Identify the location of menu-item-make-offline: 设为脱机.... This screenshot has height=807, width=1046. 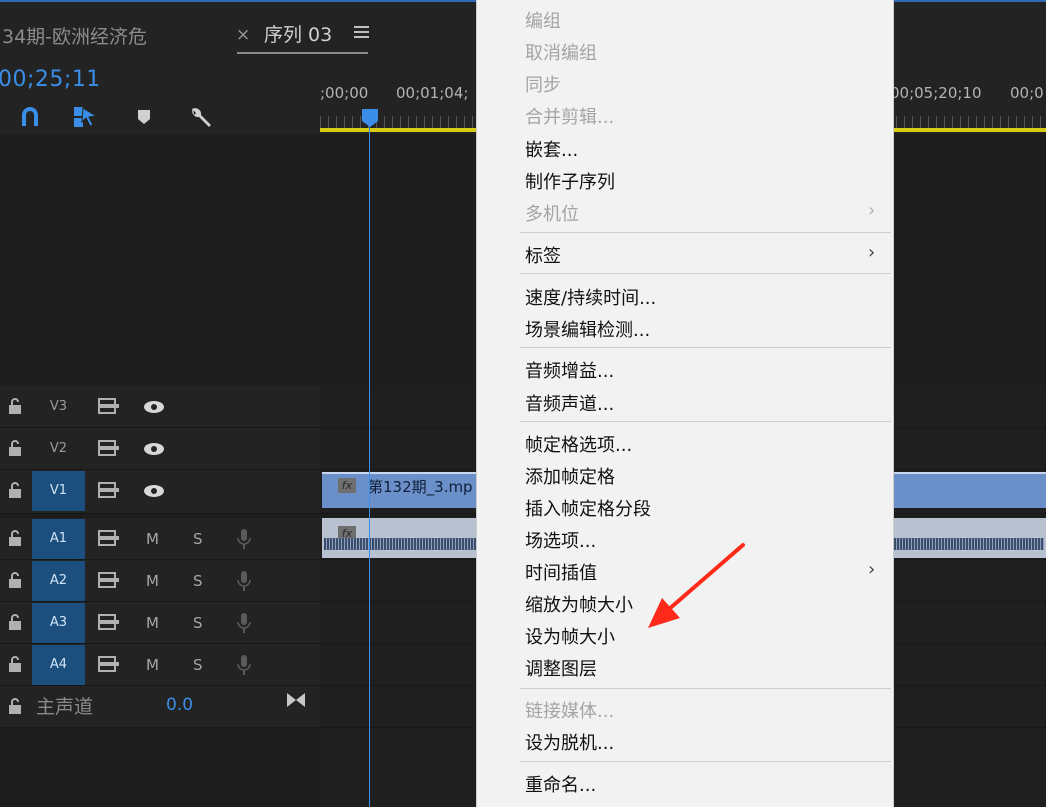
(569, 742).